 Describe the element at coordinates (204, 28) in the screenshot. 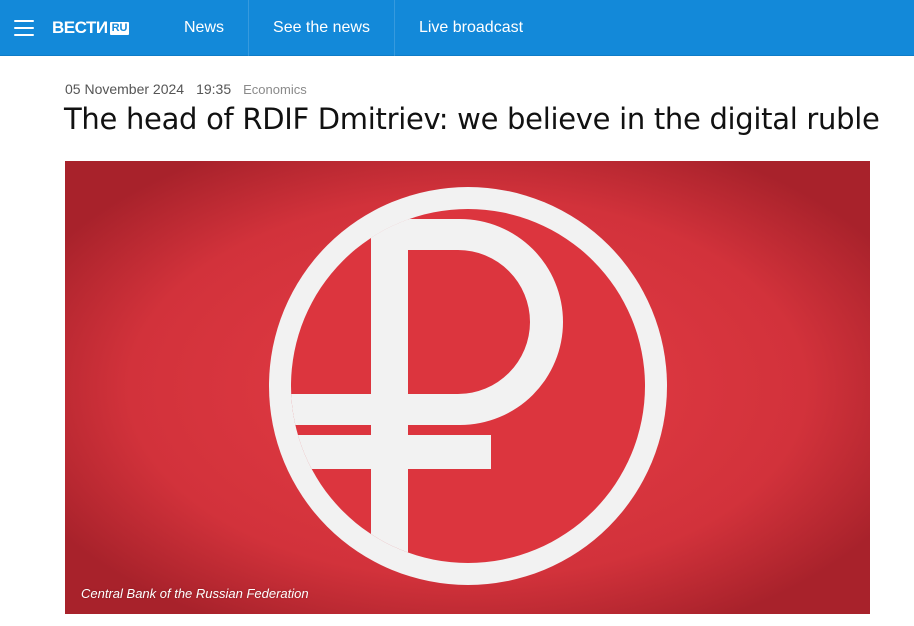

I see `nav-item-news: News` at that location.